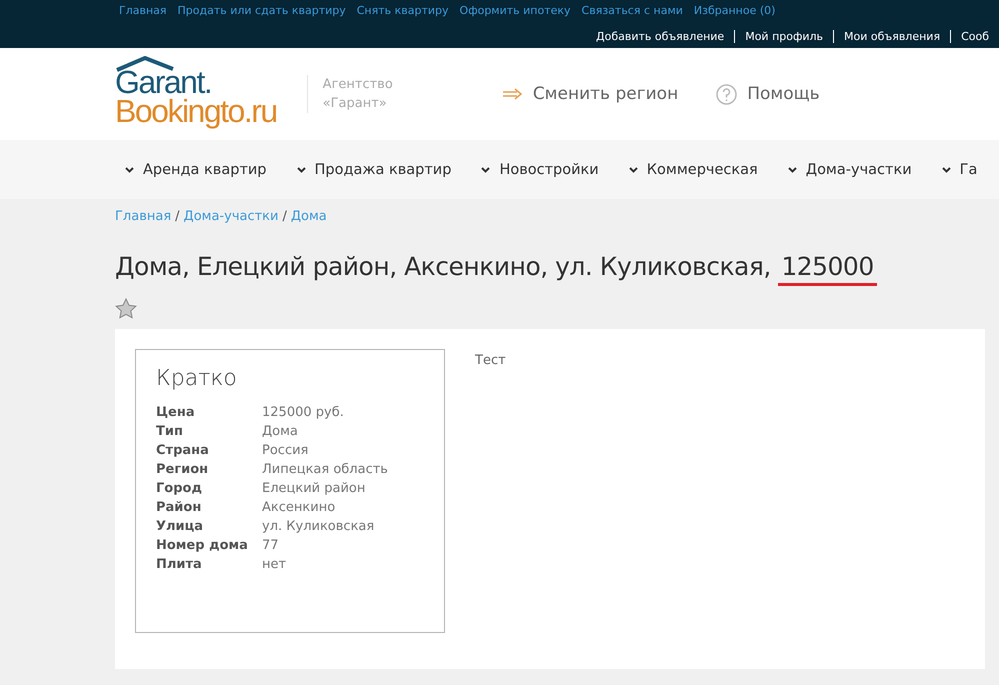 Image resolution: width=999 pixels, height=685 pixels. I want to click on field-label: Улица, so click(180, 526).